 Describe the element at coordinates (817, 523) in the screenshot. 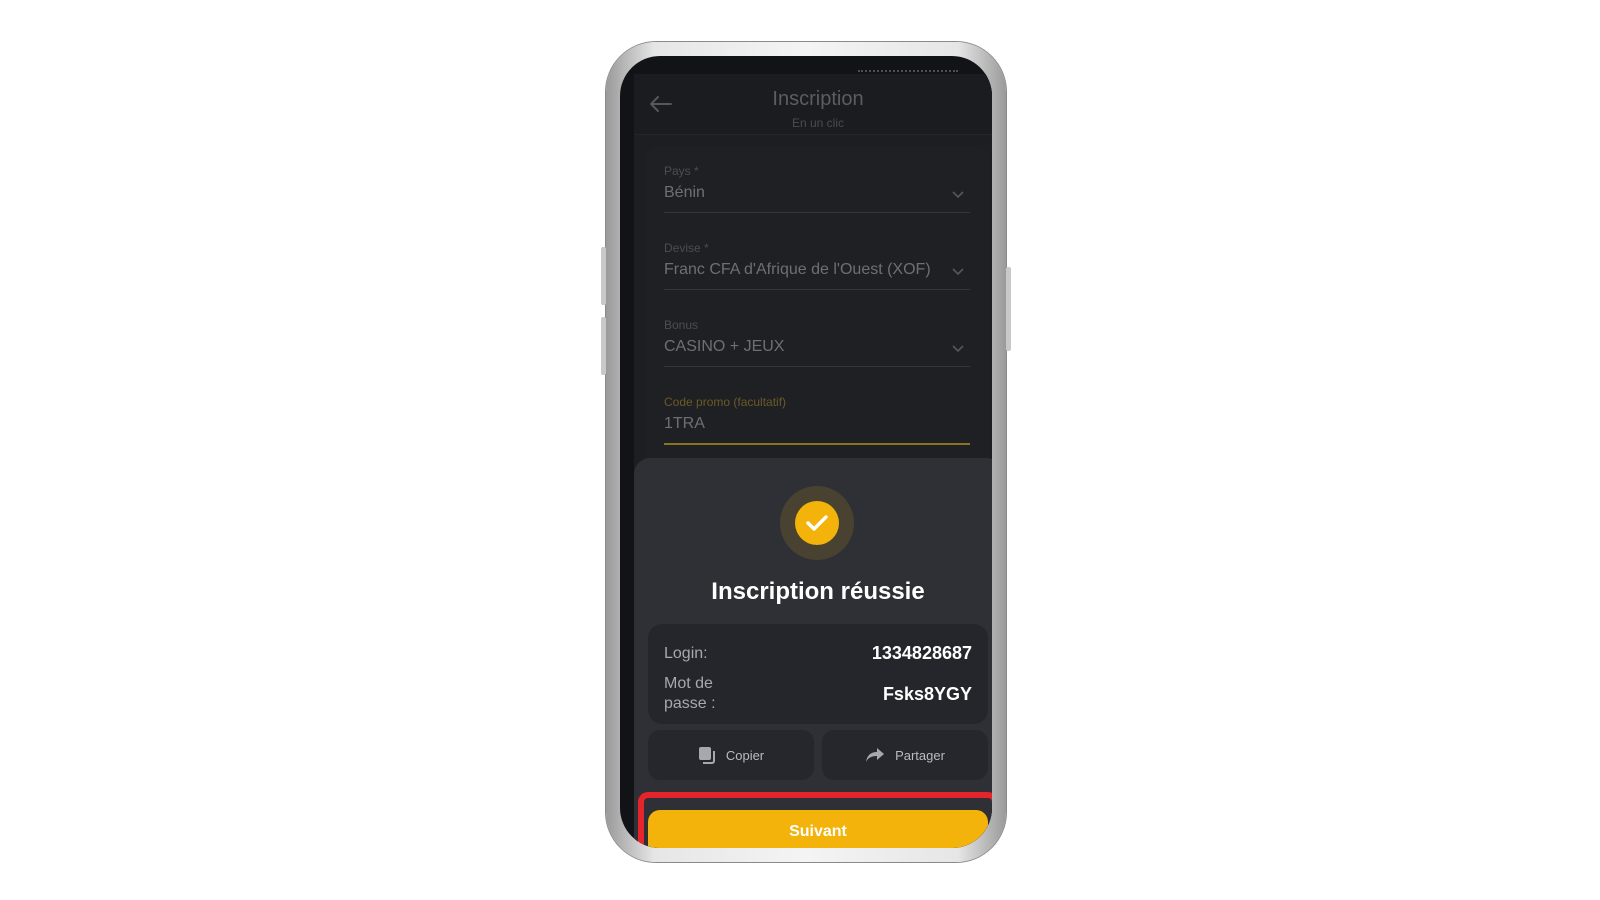

I see `check-circle-icon` at that location.